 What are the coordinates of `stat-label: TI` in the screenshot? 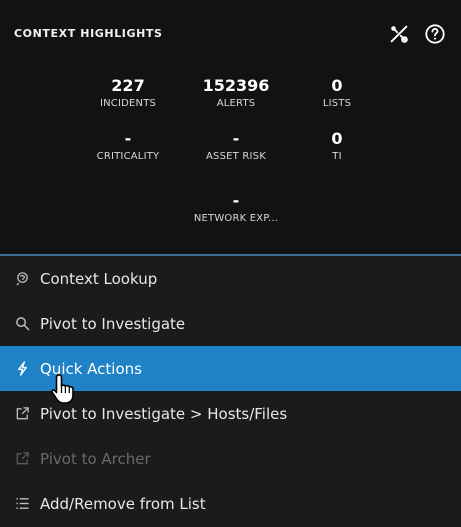 It's located at (337, 156).